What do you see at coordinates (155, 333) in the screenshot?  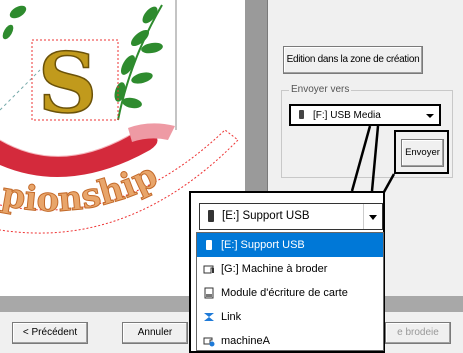 I see `cancel-button: Annuler` at bounding box center [155, 333].